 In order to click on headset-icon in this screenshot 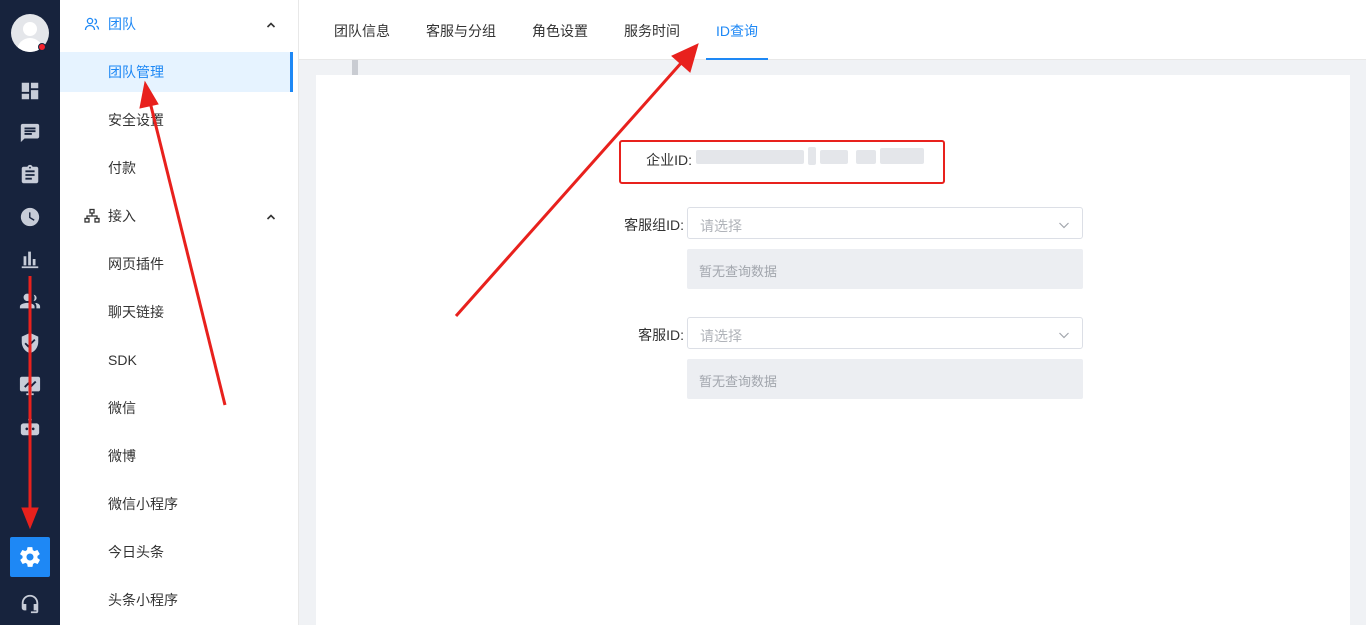, I will do `click(30, 604)`.